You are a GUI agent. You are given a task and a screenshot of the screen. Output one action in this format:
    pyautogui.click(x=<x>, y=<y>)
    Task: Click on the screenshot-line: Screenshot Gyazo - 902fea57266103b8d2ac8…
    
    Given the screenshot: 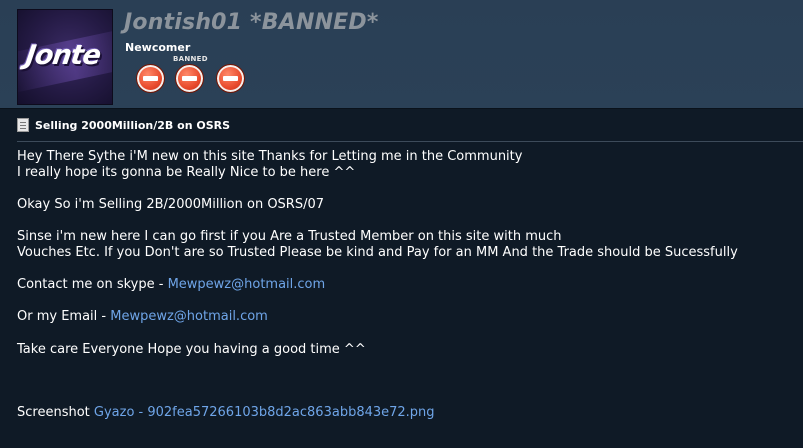 What is the action you would take?
    pyautogui.click(x=226, y=413)
    